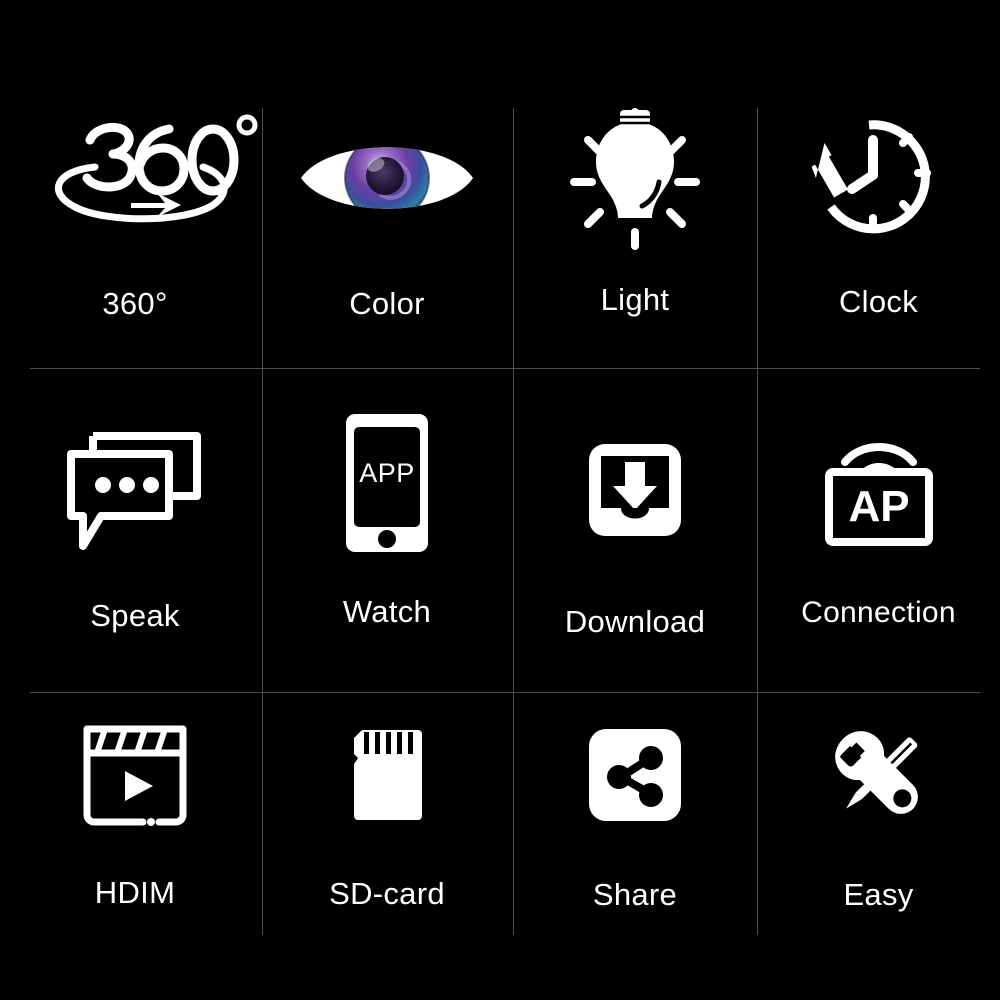 This screenshot has width=1000, height=1000. Describe the element at coordinates (135, 303) in the screenshot. I see `feature-label-rotation-360: 360°` at that location.